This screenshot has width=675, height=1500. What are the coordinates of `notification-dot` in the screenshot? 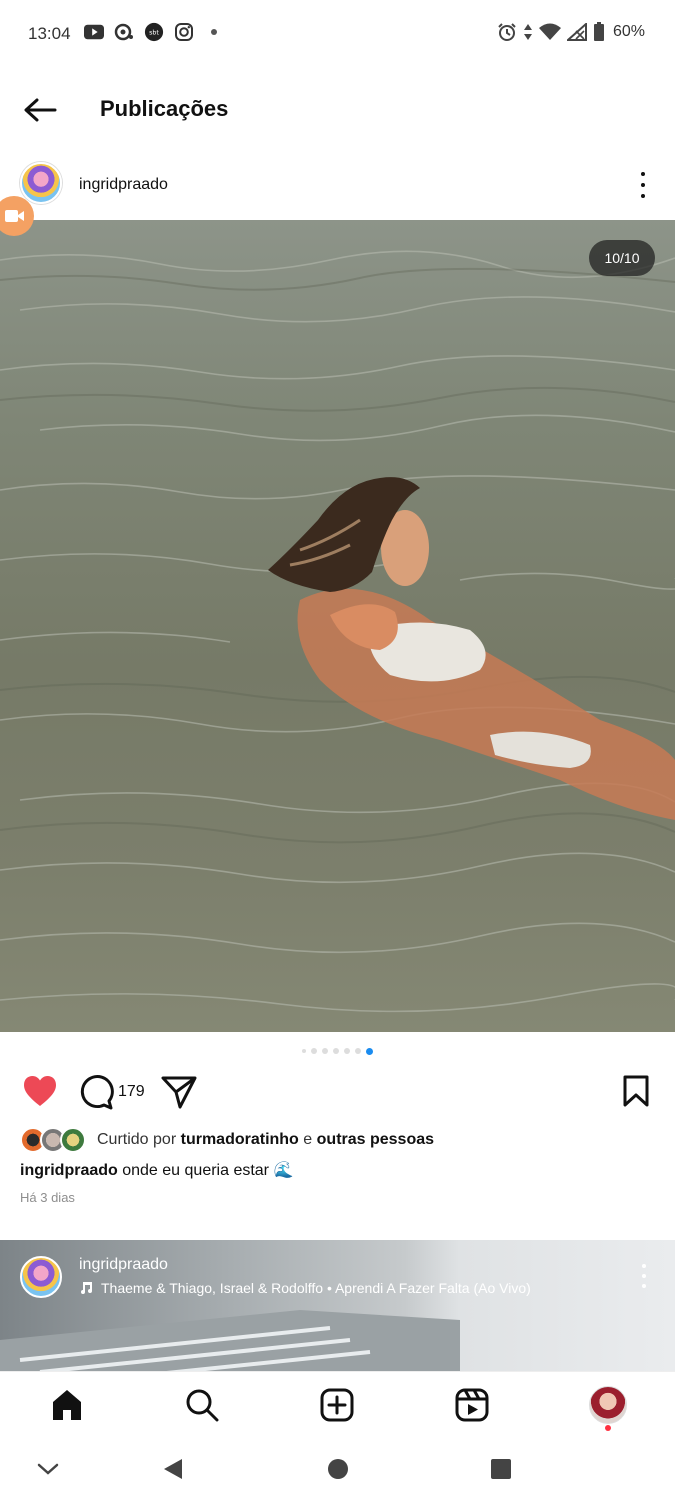 It's located at (608, 1428).